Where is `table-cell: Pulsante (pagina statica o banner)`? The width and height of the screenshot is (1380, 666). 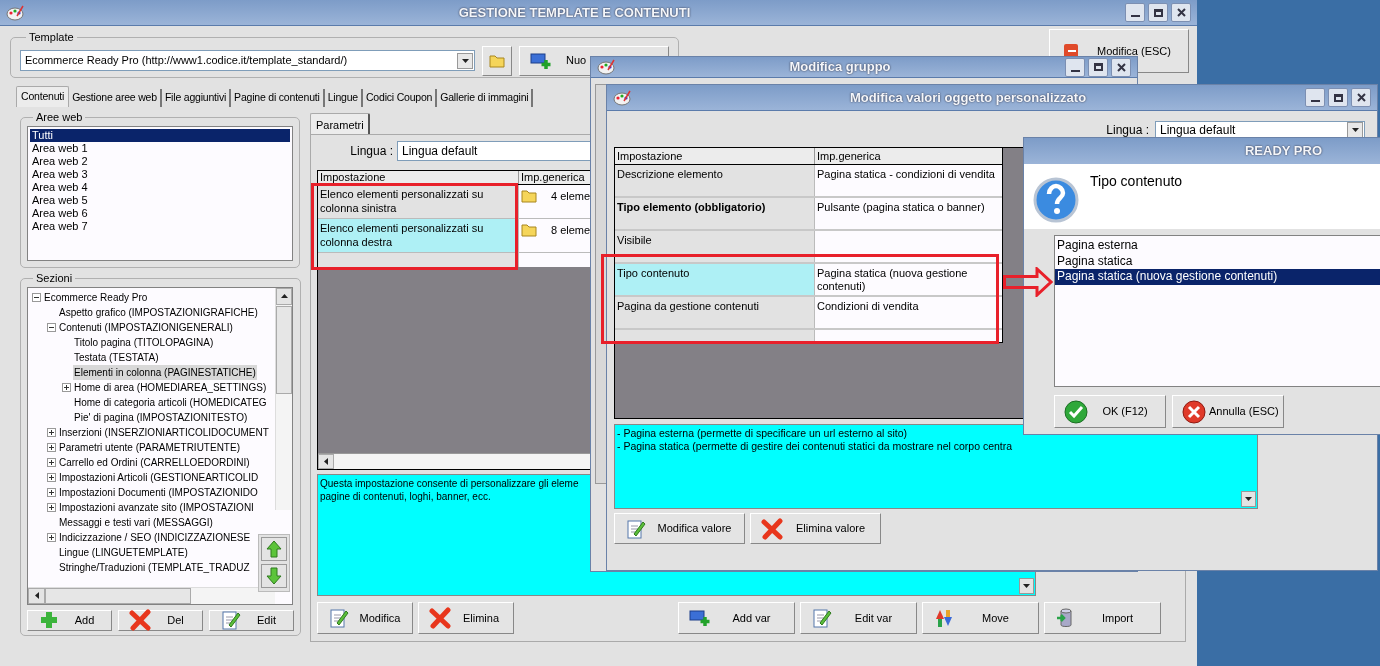 table-cell: Pulsante (pagina statica o banner) is located at coordinates (908, 213).